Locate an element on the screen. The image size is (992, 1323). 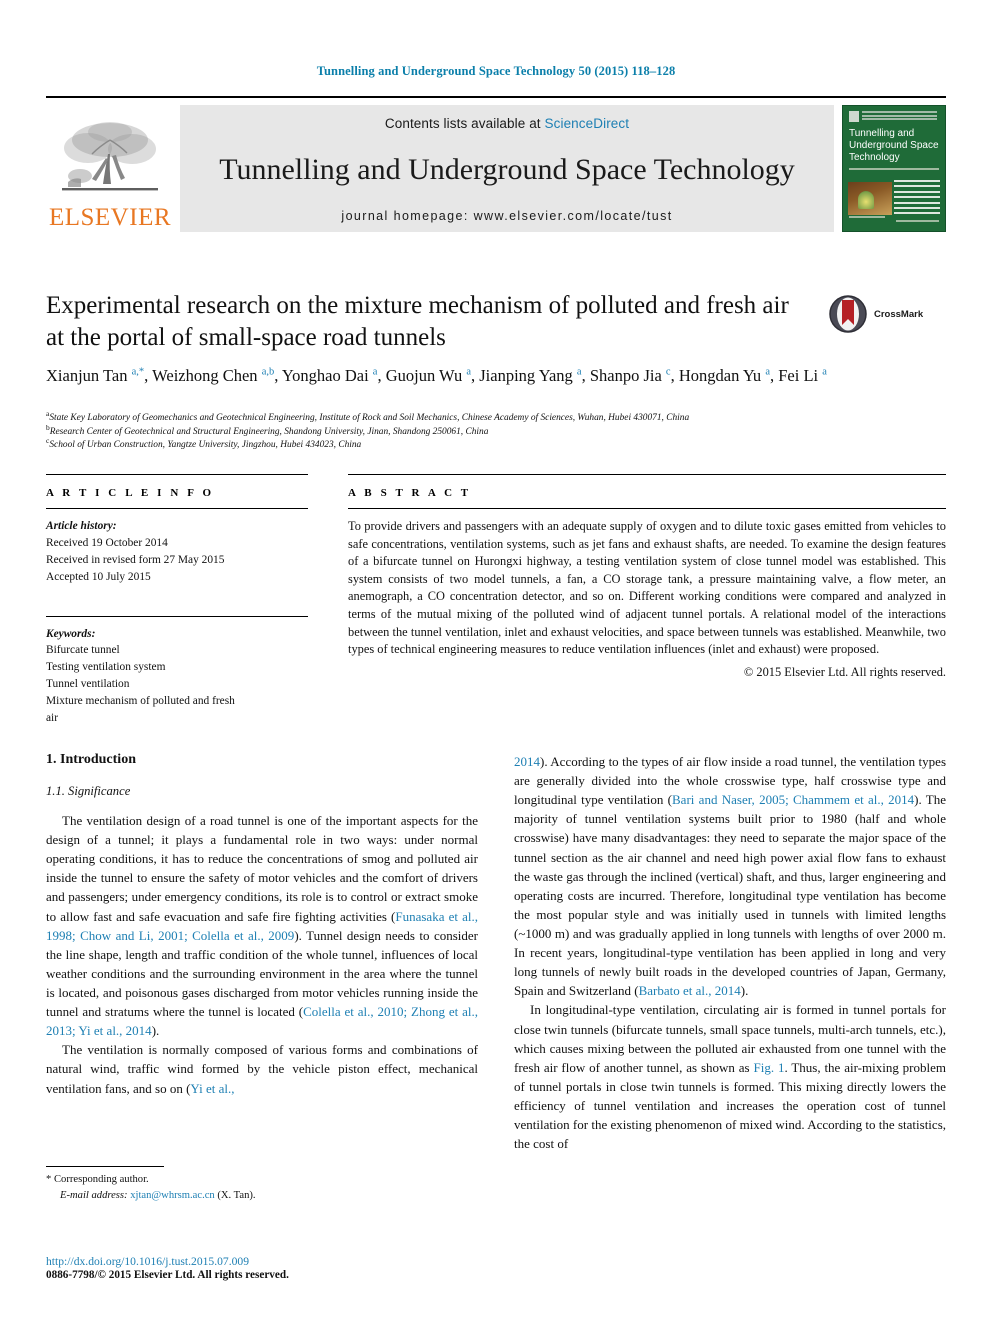
article-info-top-rule is located at coordinates (177, 474).